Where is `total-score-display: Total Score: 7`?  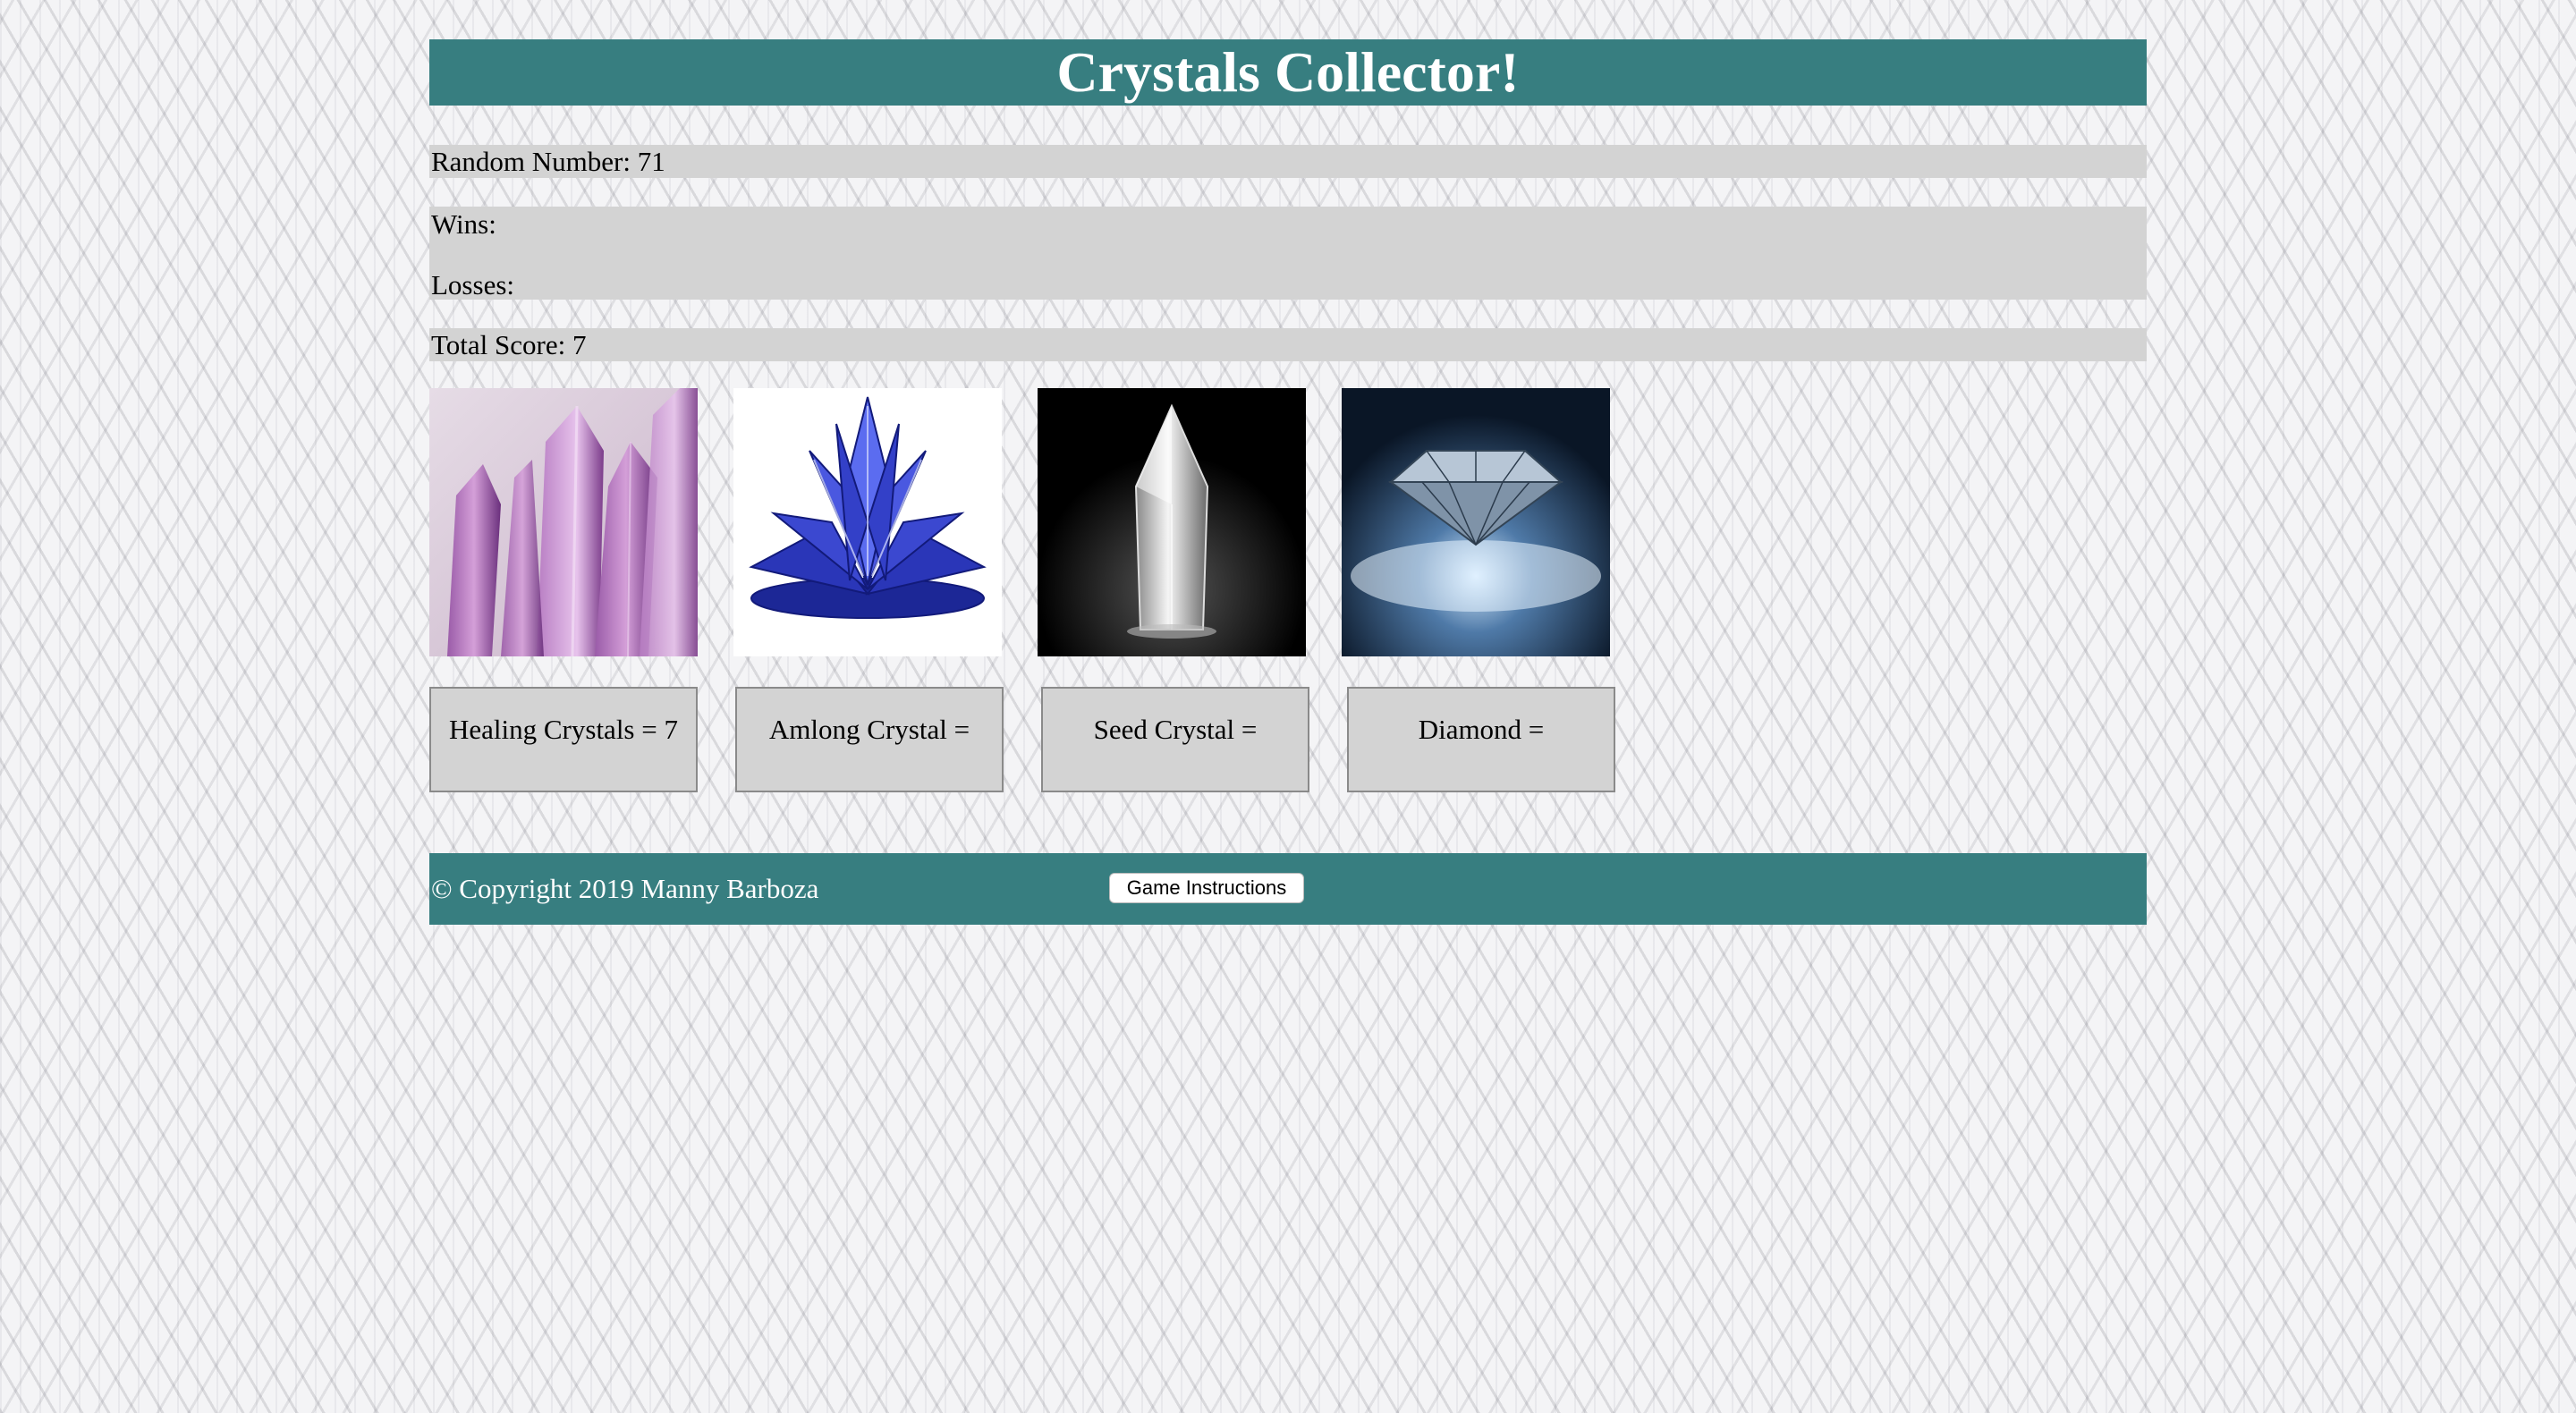 total-score-display: Total Score: 7 is located at coordinates (1288, 344).